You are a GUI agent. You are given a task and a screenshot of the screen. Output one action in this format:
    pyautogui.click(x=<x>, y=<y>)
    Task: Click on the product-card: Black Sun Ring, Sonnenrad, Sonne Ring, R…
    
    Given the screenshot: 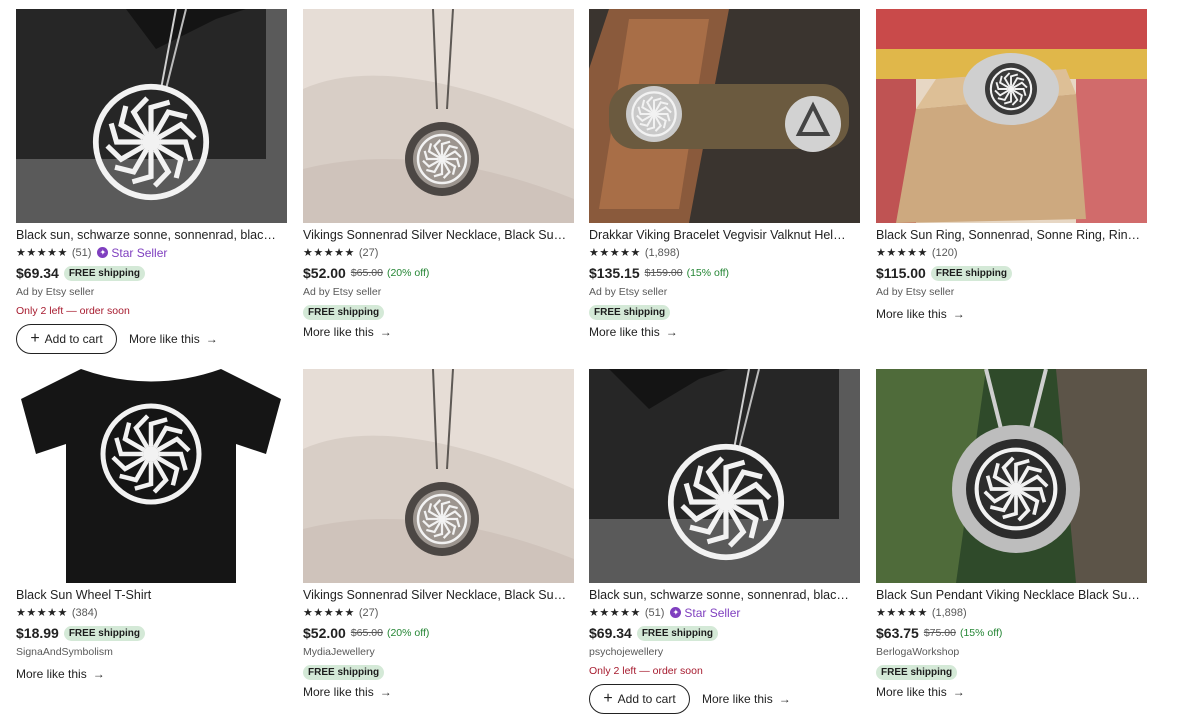 What is the action you would take?
    pyautogui.click(x=1012, y=166)
    